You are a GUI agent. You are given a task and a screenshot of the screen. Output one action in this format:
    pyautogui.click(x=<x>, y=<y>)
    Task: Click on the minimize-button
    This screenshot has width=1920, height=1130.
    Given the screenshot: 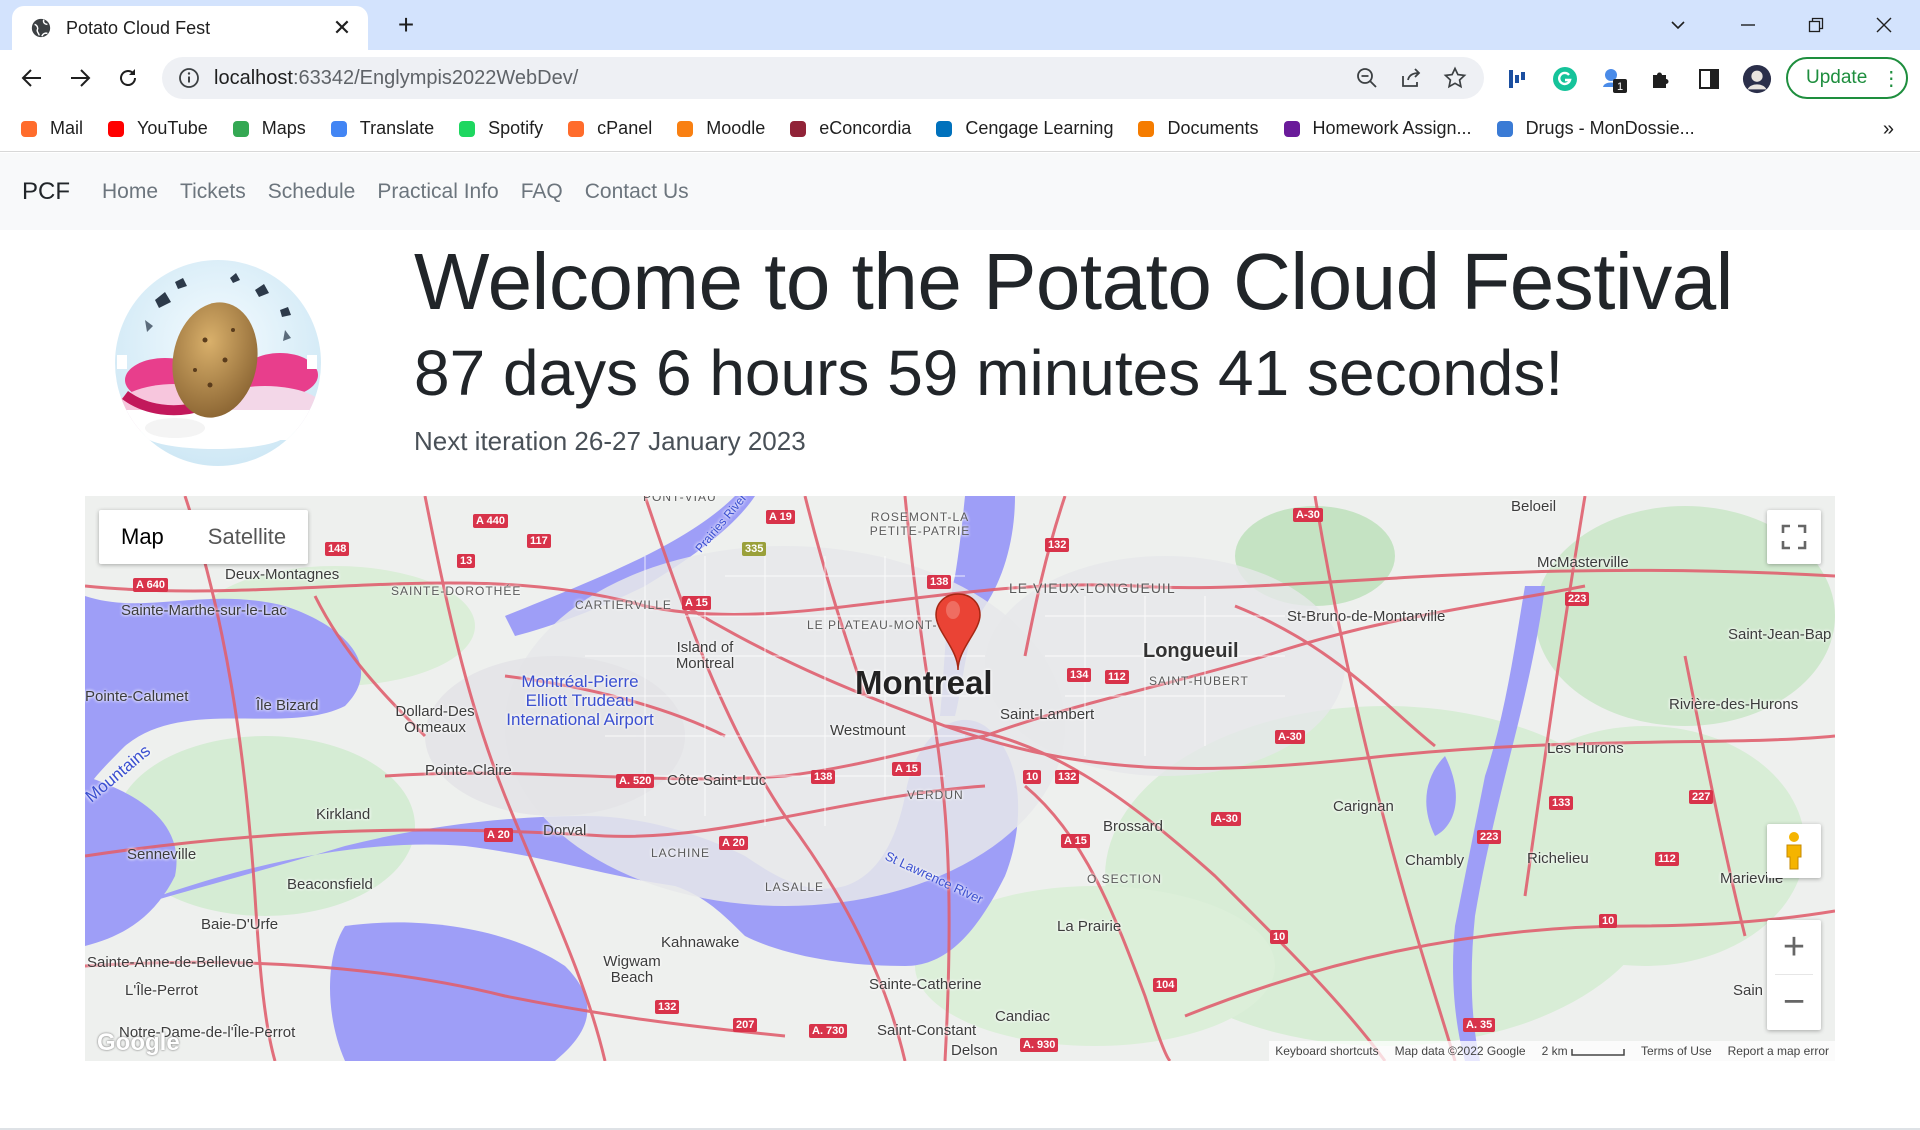 What is the action you would take?
    pyautogui.click(x=1748, y=25)
    